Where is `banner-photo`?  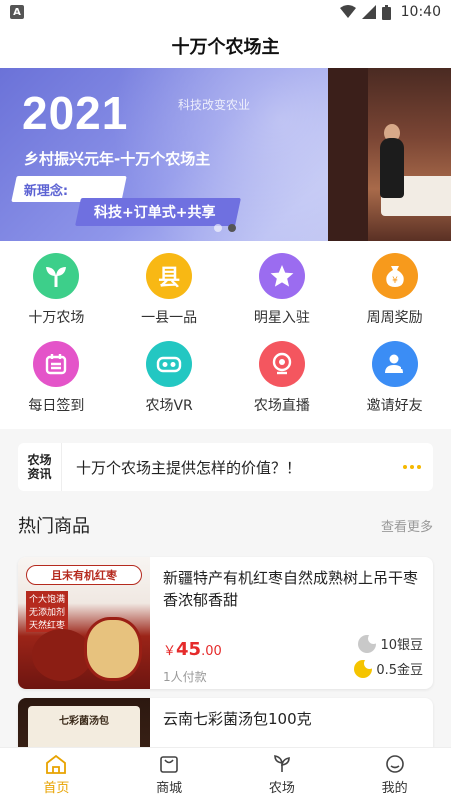 banner-photo is located at coordinates (389, 154).